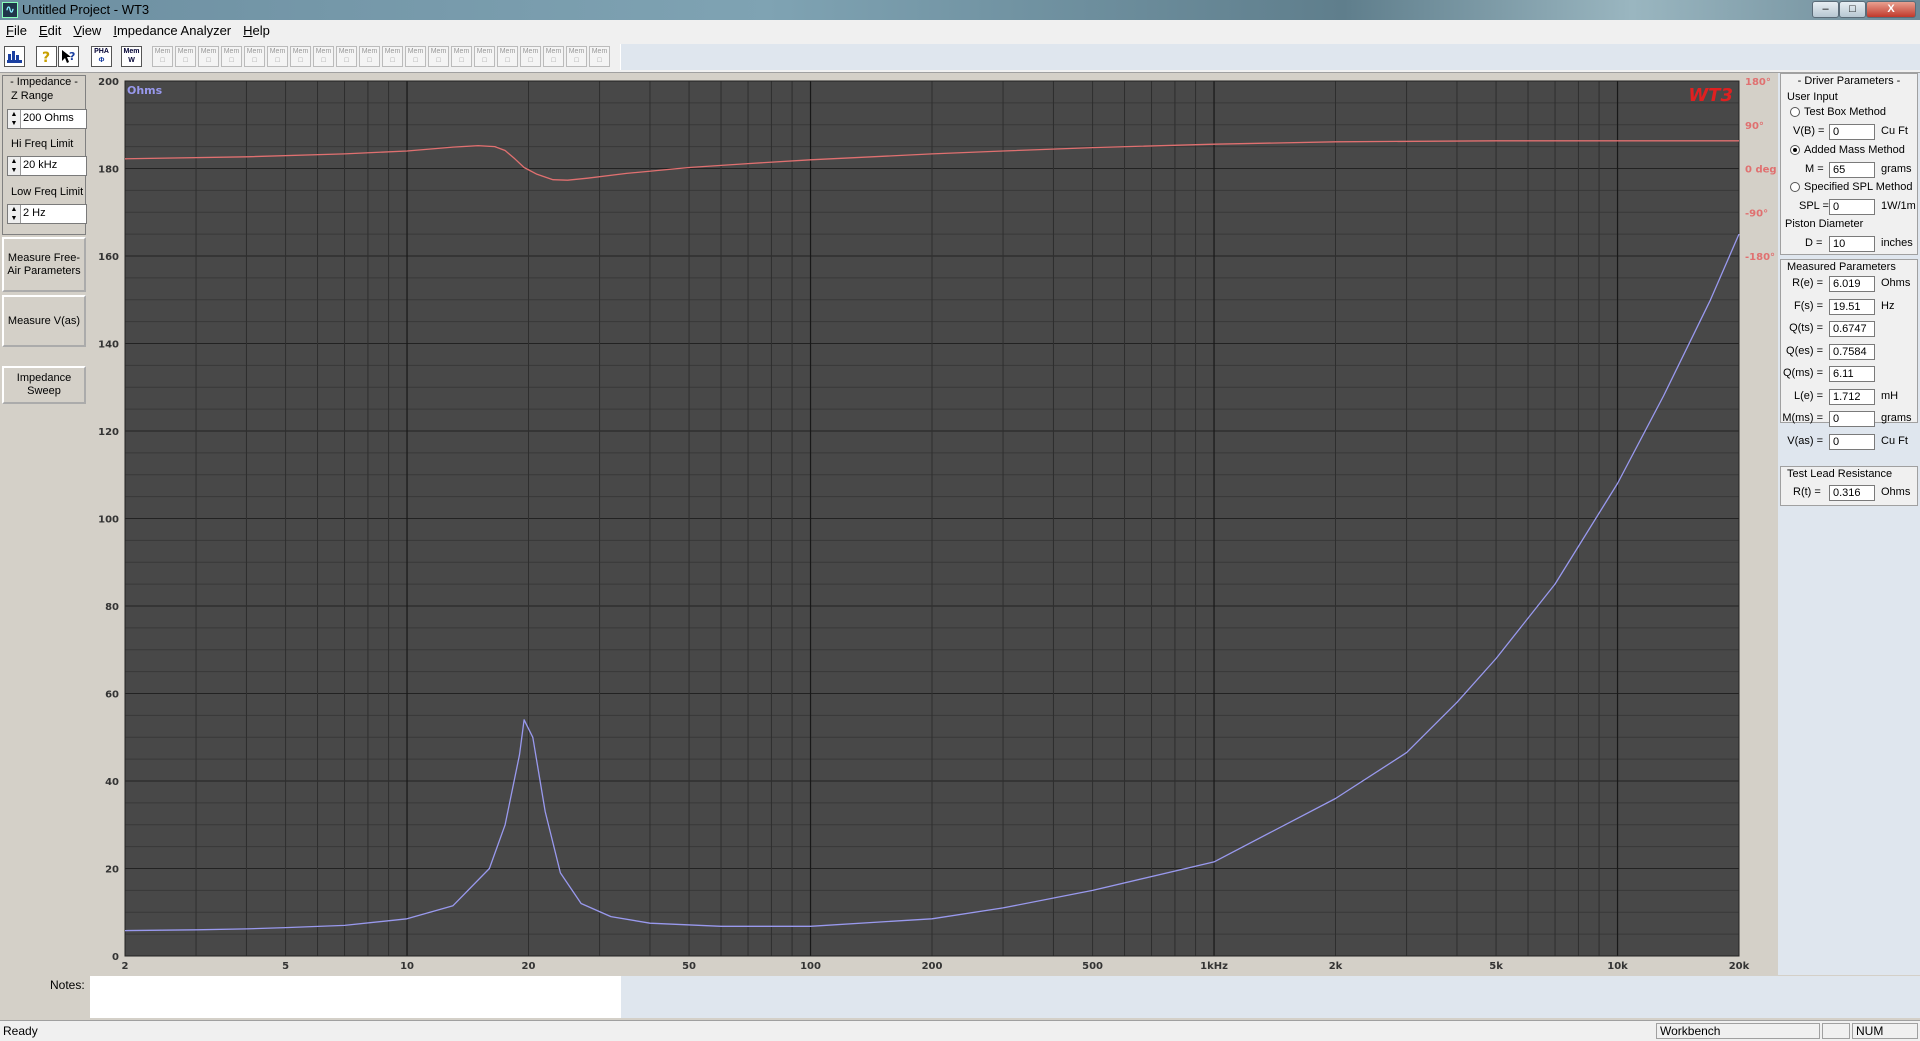 This screenshot has height=1041, width=1920. What do you see at coordinates (1795, 150) in the screenshot?
I see `added-mass-radio` at bounding box center [1795, 150].